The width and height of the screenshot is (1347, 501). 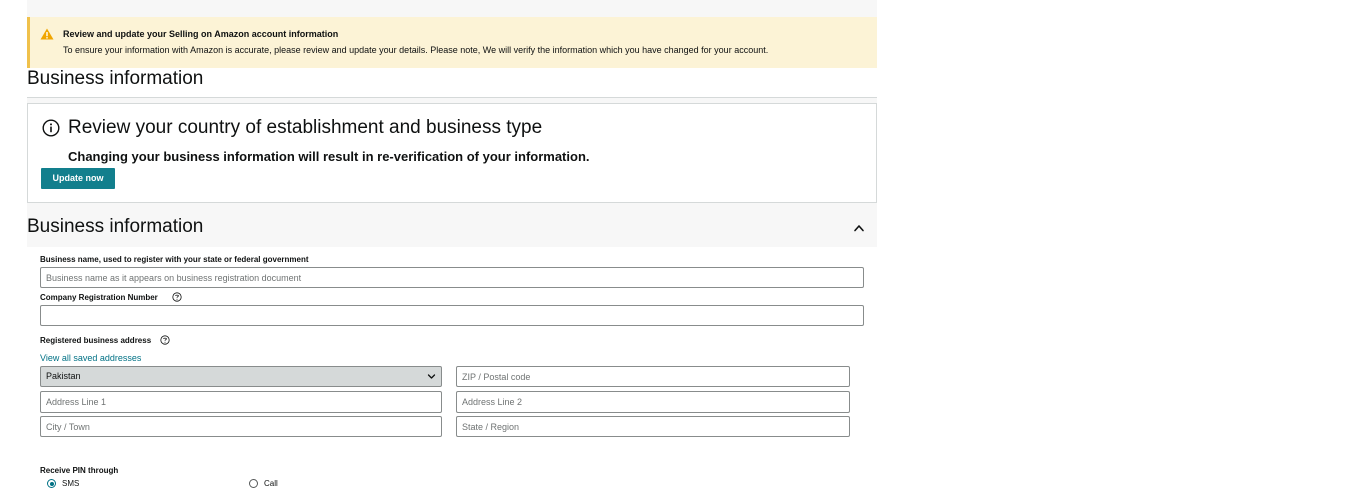 I want to click on country-select: Pakistan, so click(x=241, y=376).